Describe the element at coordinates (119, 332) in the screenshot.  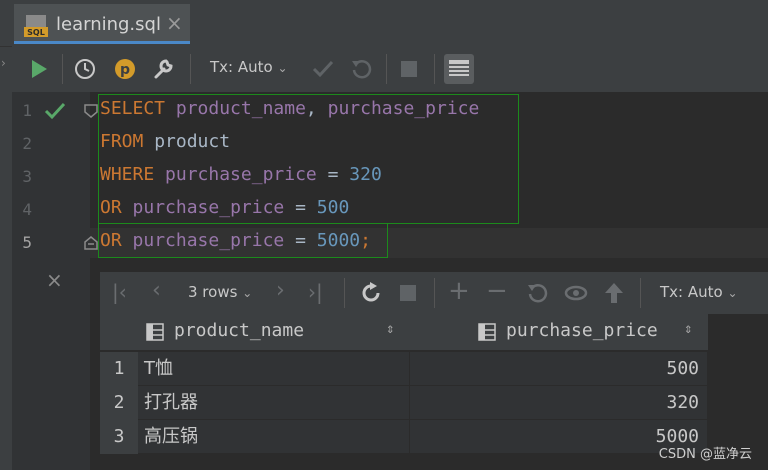
I see `row-number-header` at that location.